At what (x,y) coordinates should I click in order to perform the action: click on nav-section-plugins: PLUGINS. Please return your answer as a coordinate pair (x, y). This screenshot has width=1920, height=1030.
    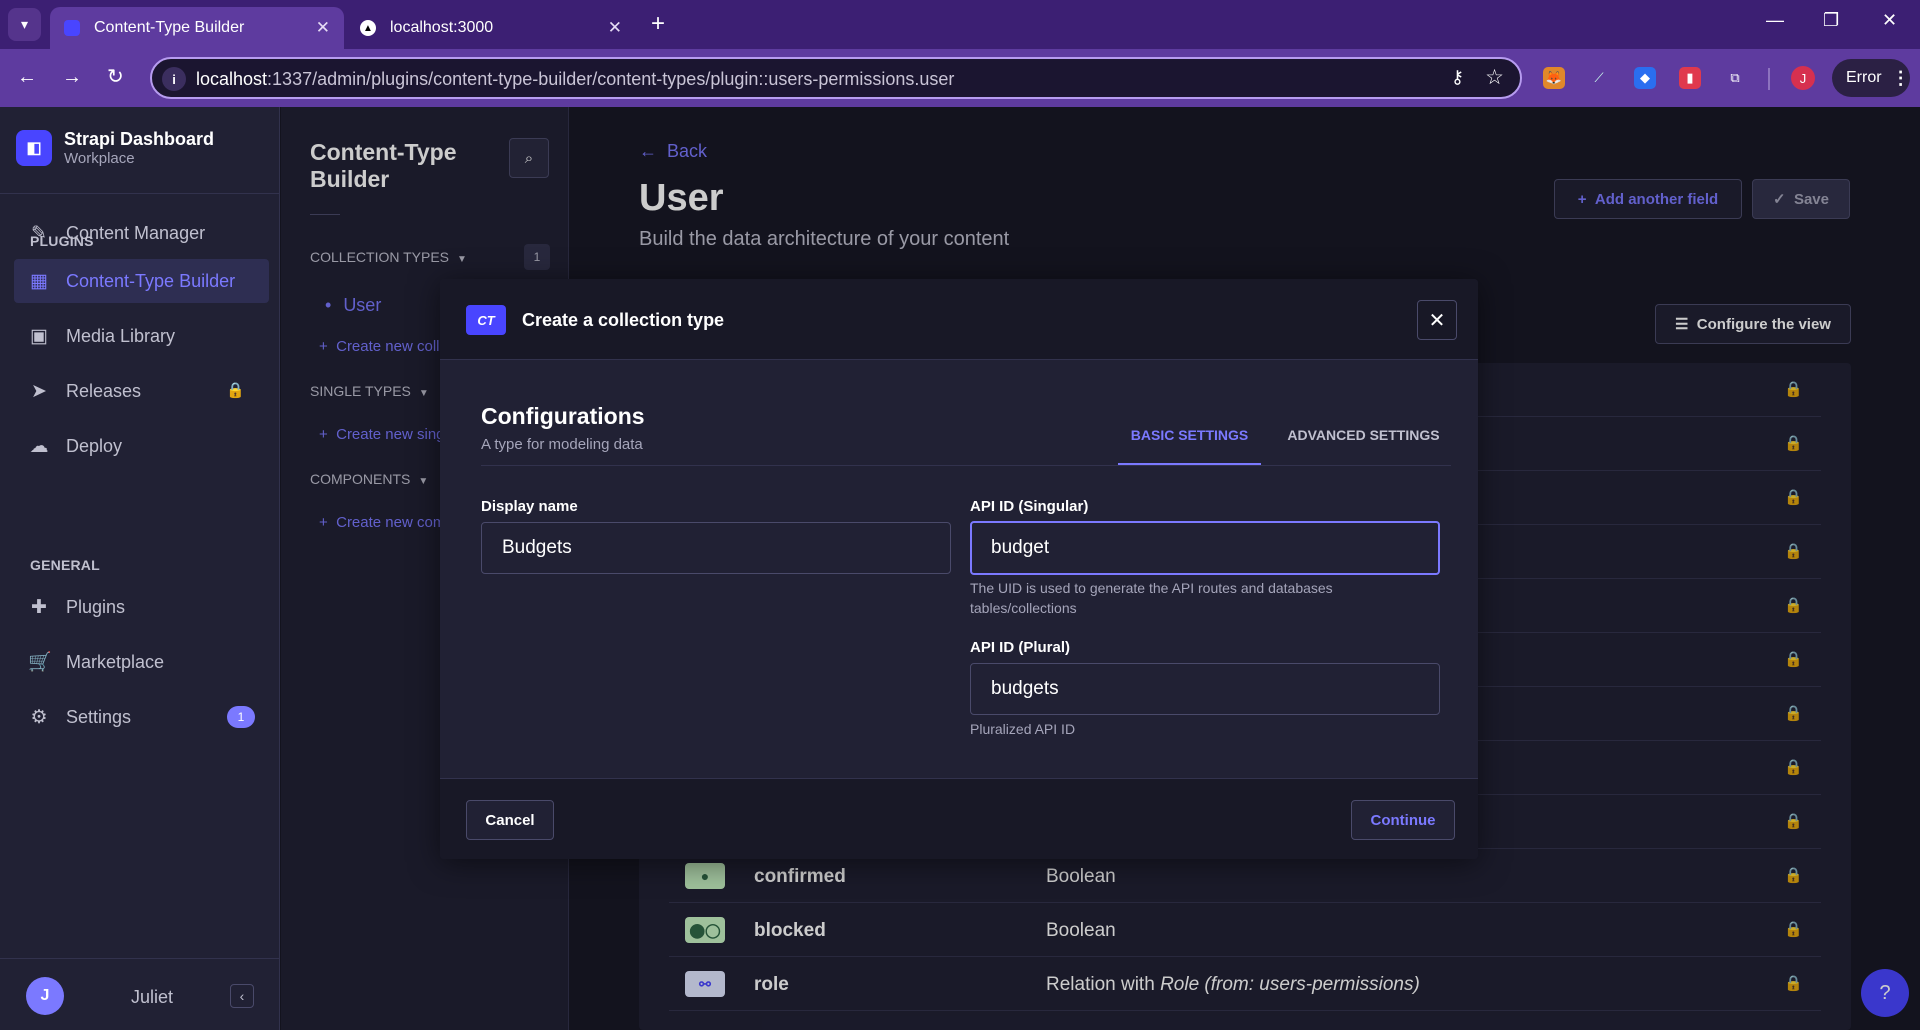
    Looking at the image, I should click on (62, 241).